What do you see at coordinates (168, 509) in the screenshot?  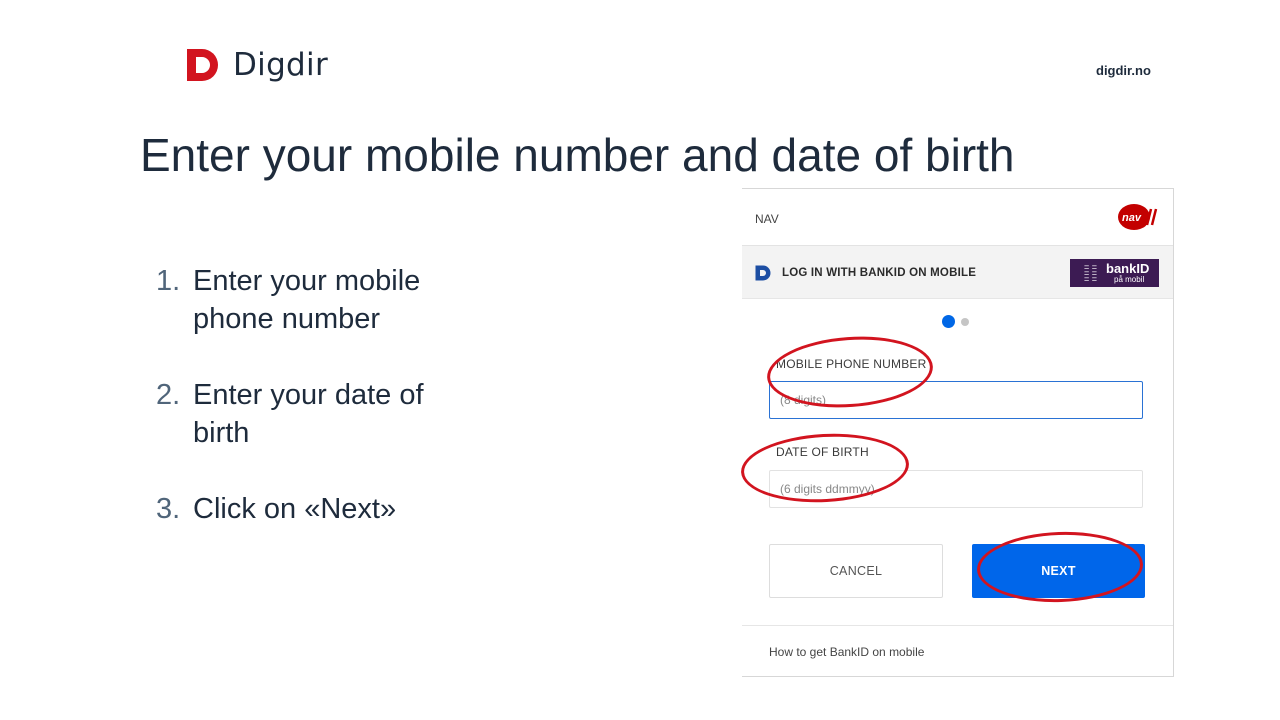 I see `step-number: 3.` at bounding box center [168, 509].